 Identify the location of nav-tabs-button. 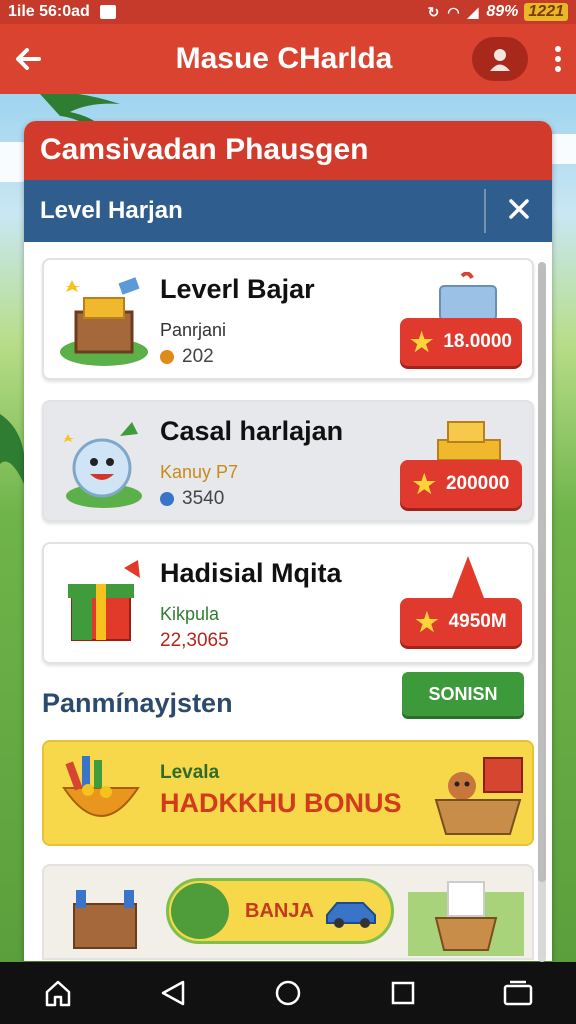
(518, 993).